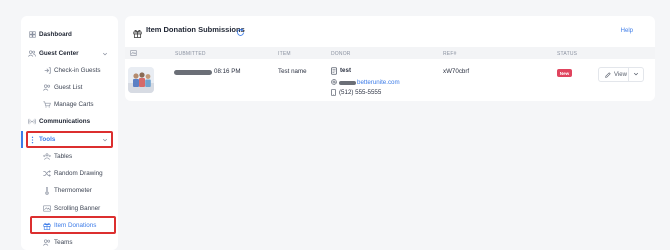  What do you see at coordinates (47, 71) in the screenshot?
I see `check-in-icon` at bounding box center [47, 71].